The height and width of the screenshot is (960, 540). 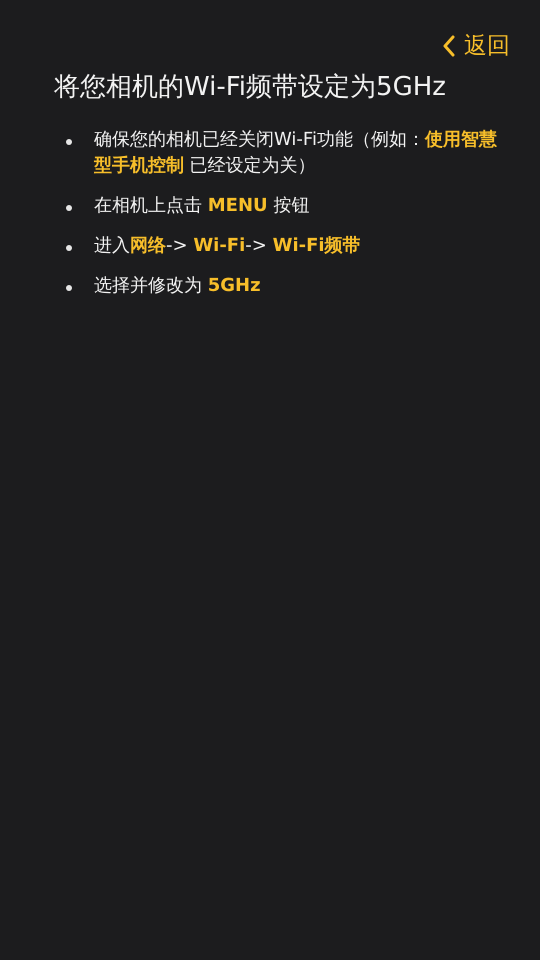 I want to click on step-text: 进入网络-> Wi-Fi-> Wi-Fi频带, so click(x=227, y=246).